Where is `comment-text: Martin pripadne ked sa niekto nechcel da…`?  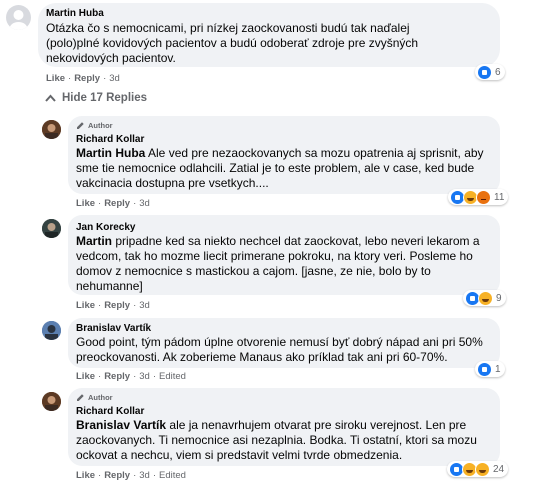 comment-text: Martin pripadne ked sa niekto nechcel da… is located at coordinates (278, 263).